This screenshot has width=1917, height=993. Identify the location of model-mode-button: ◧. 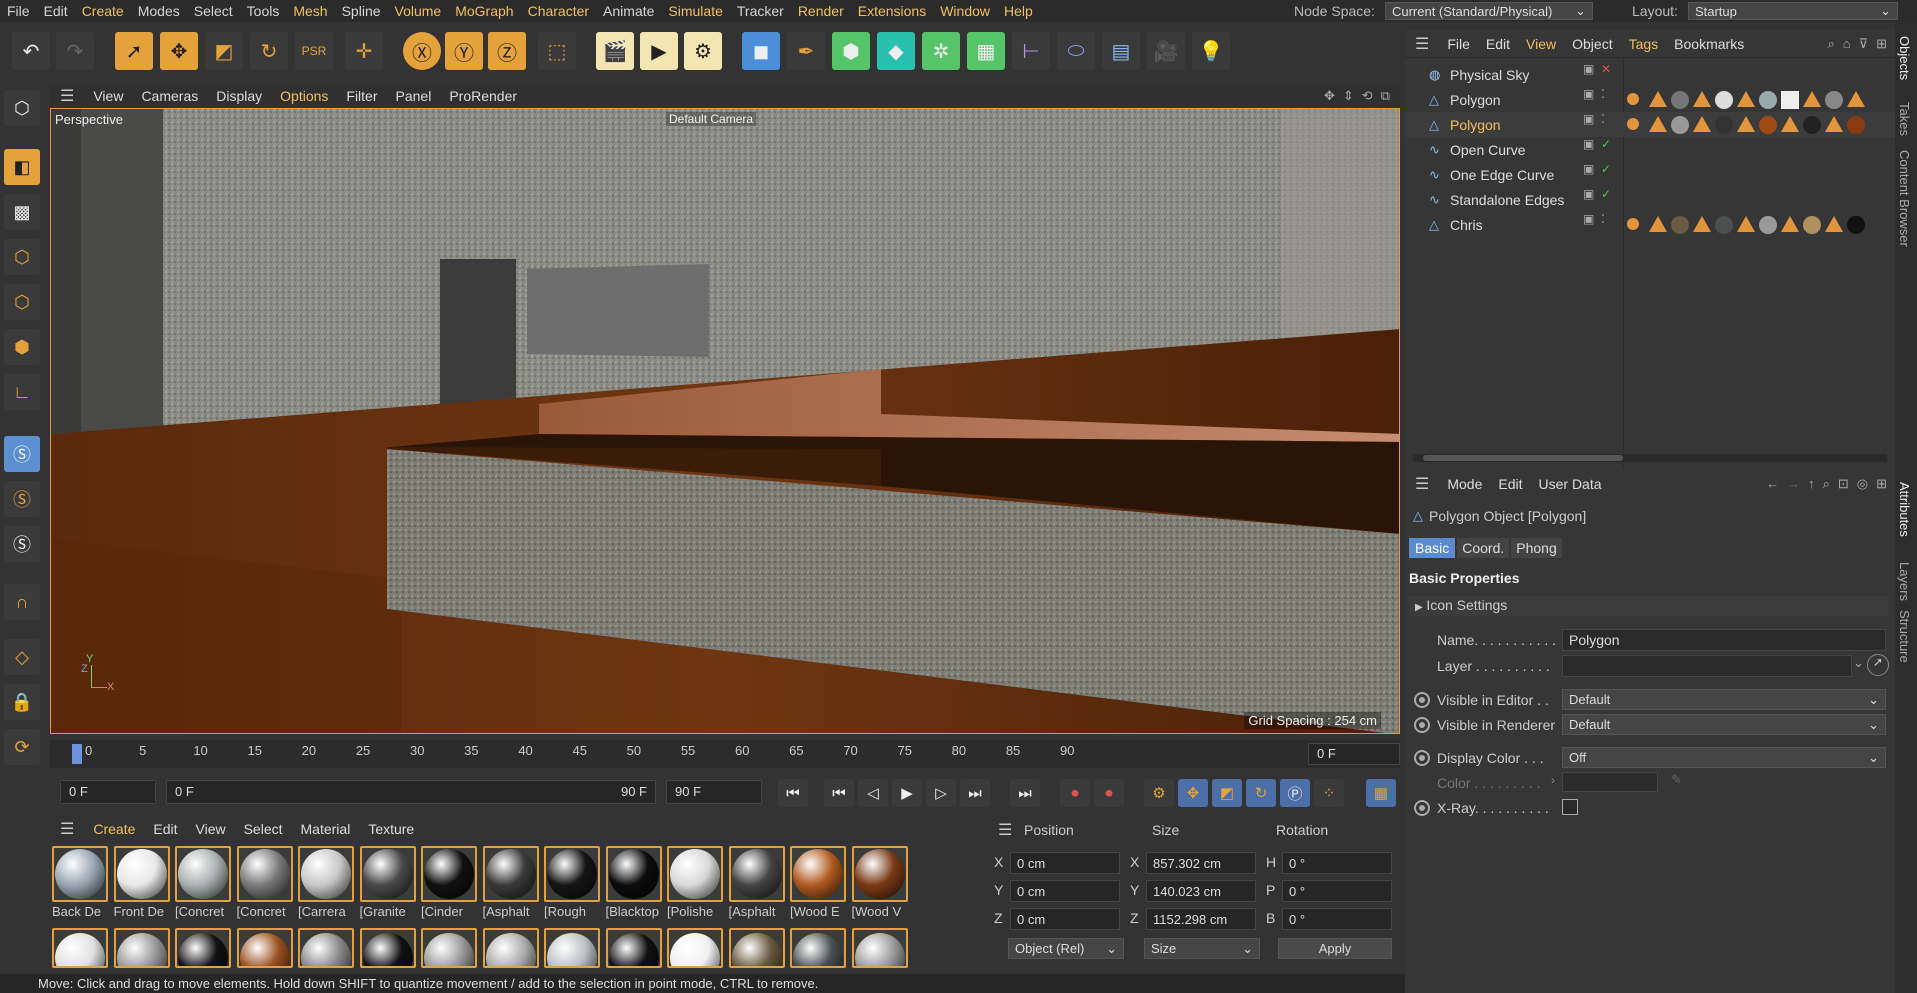
(22, 167).